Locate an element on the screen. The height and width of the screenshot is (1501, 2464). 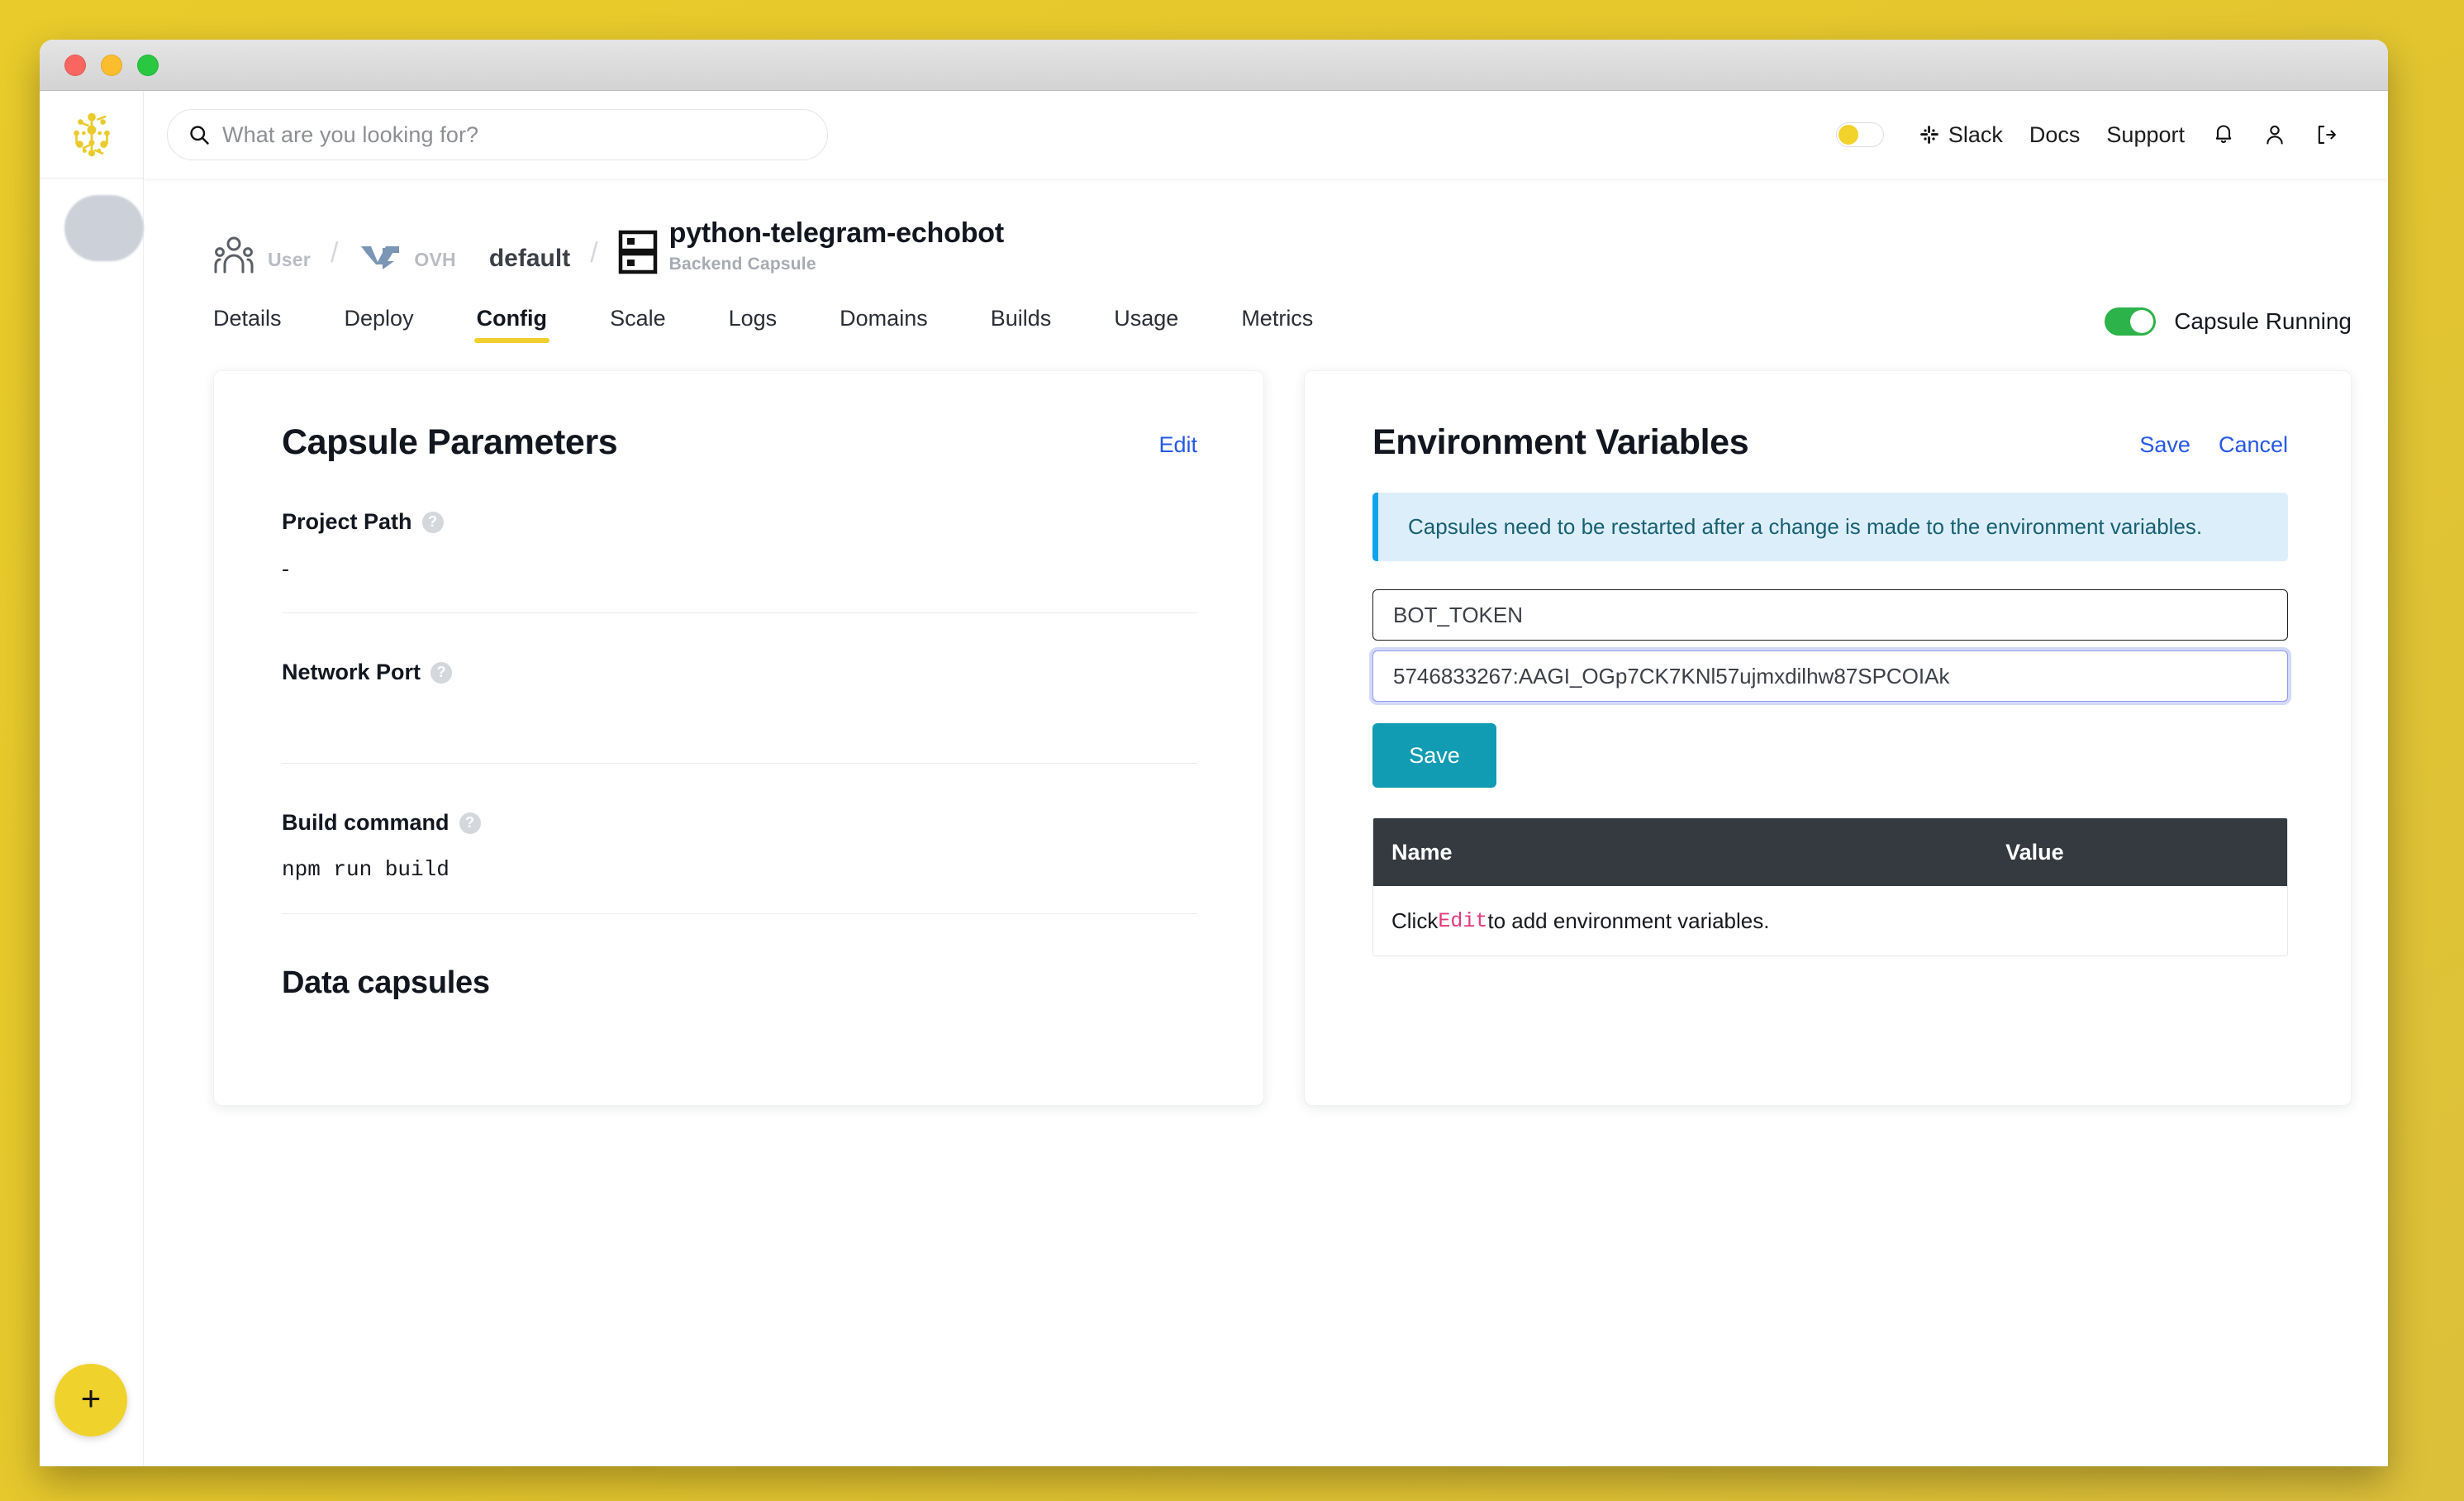
tab-deploy: Deploy is located at coordinates (379, 328).